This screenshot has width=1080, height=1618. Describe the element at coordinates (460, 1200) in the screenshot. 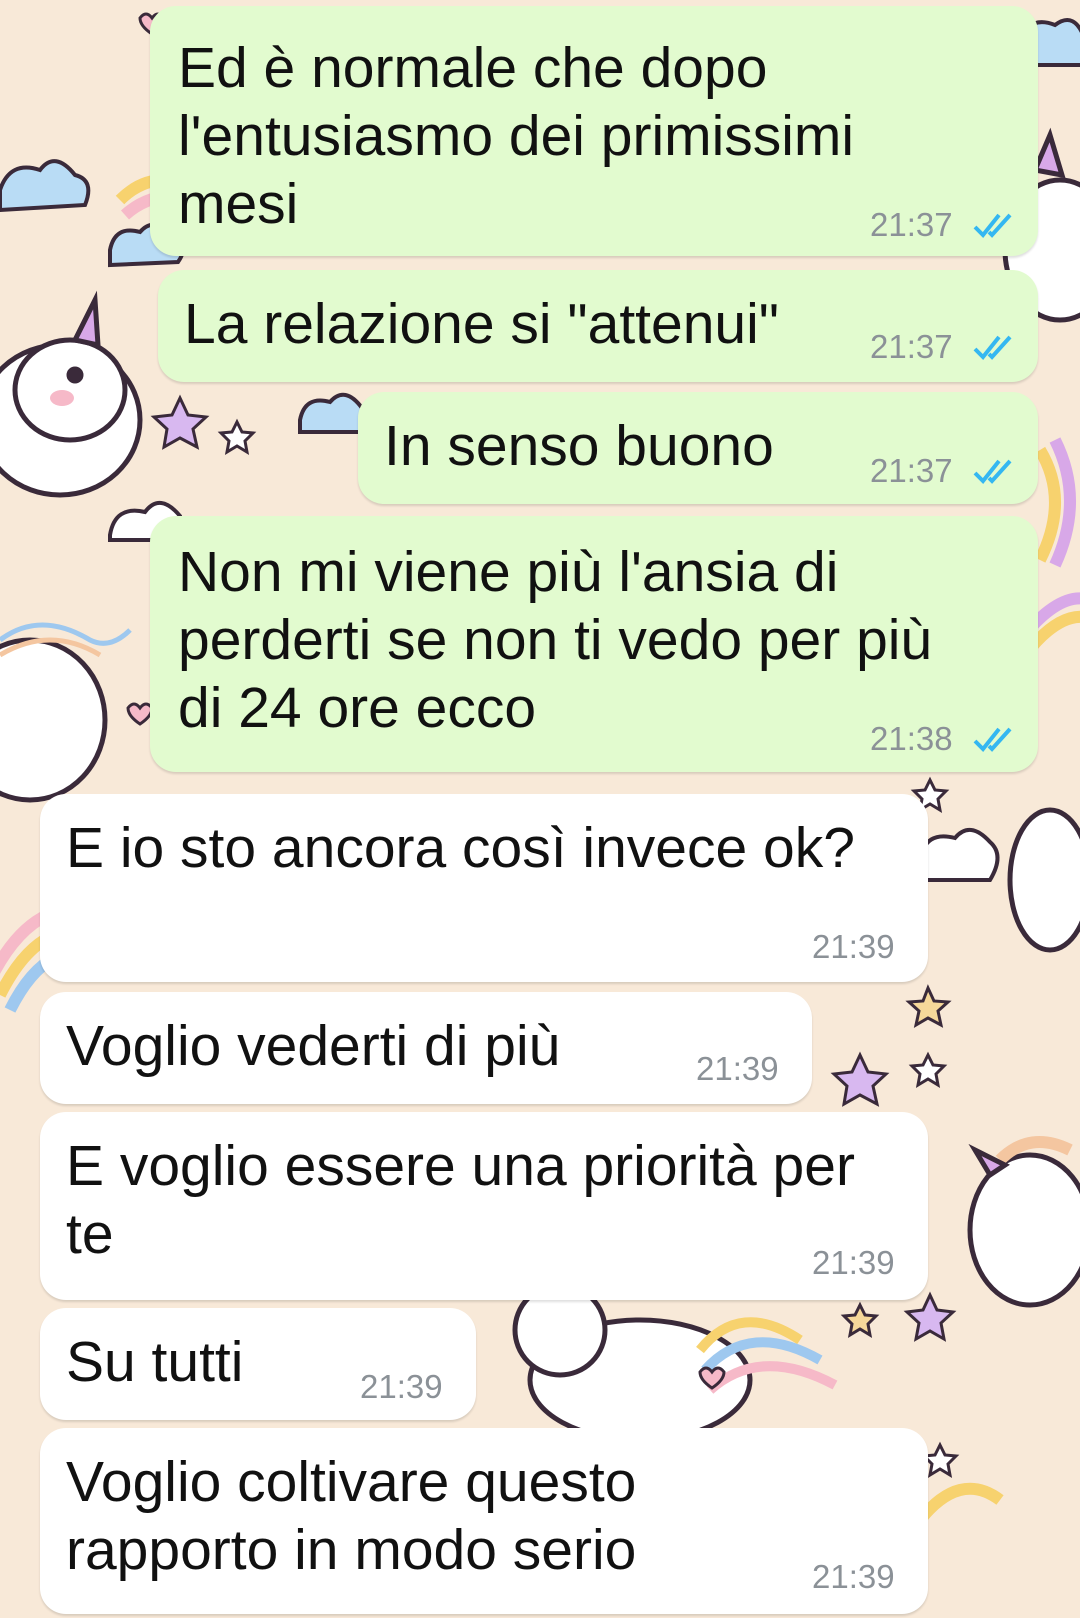

I see `message-text: E voglio essere una priorità per te` at that location.